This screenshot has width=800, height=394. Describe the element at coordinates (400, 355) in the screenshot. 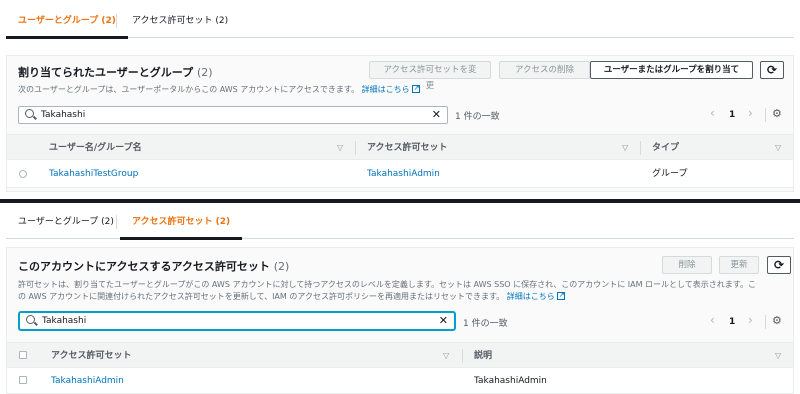

I see `table-header: アクセス許可セット ▽ 説明 ▽` at that location.